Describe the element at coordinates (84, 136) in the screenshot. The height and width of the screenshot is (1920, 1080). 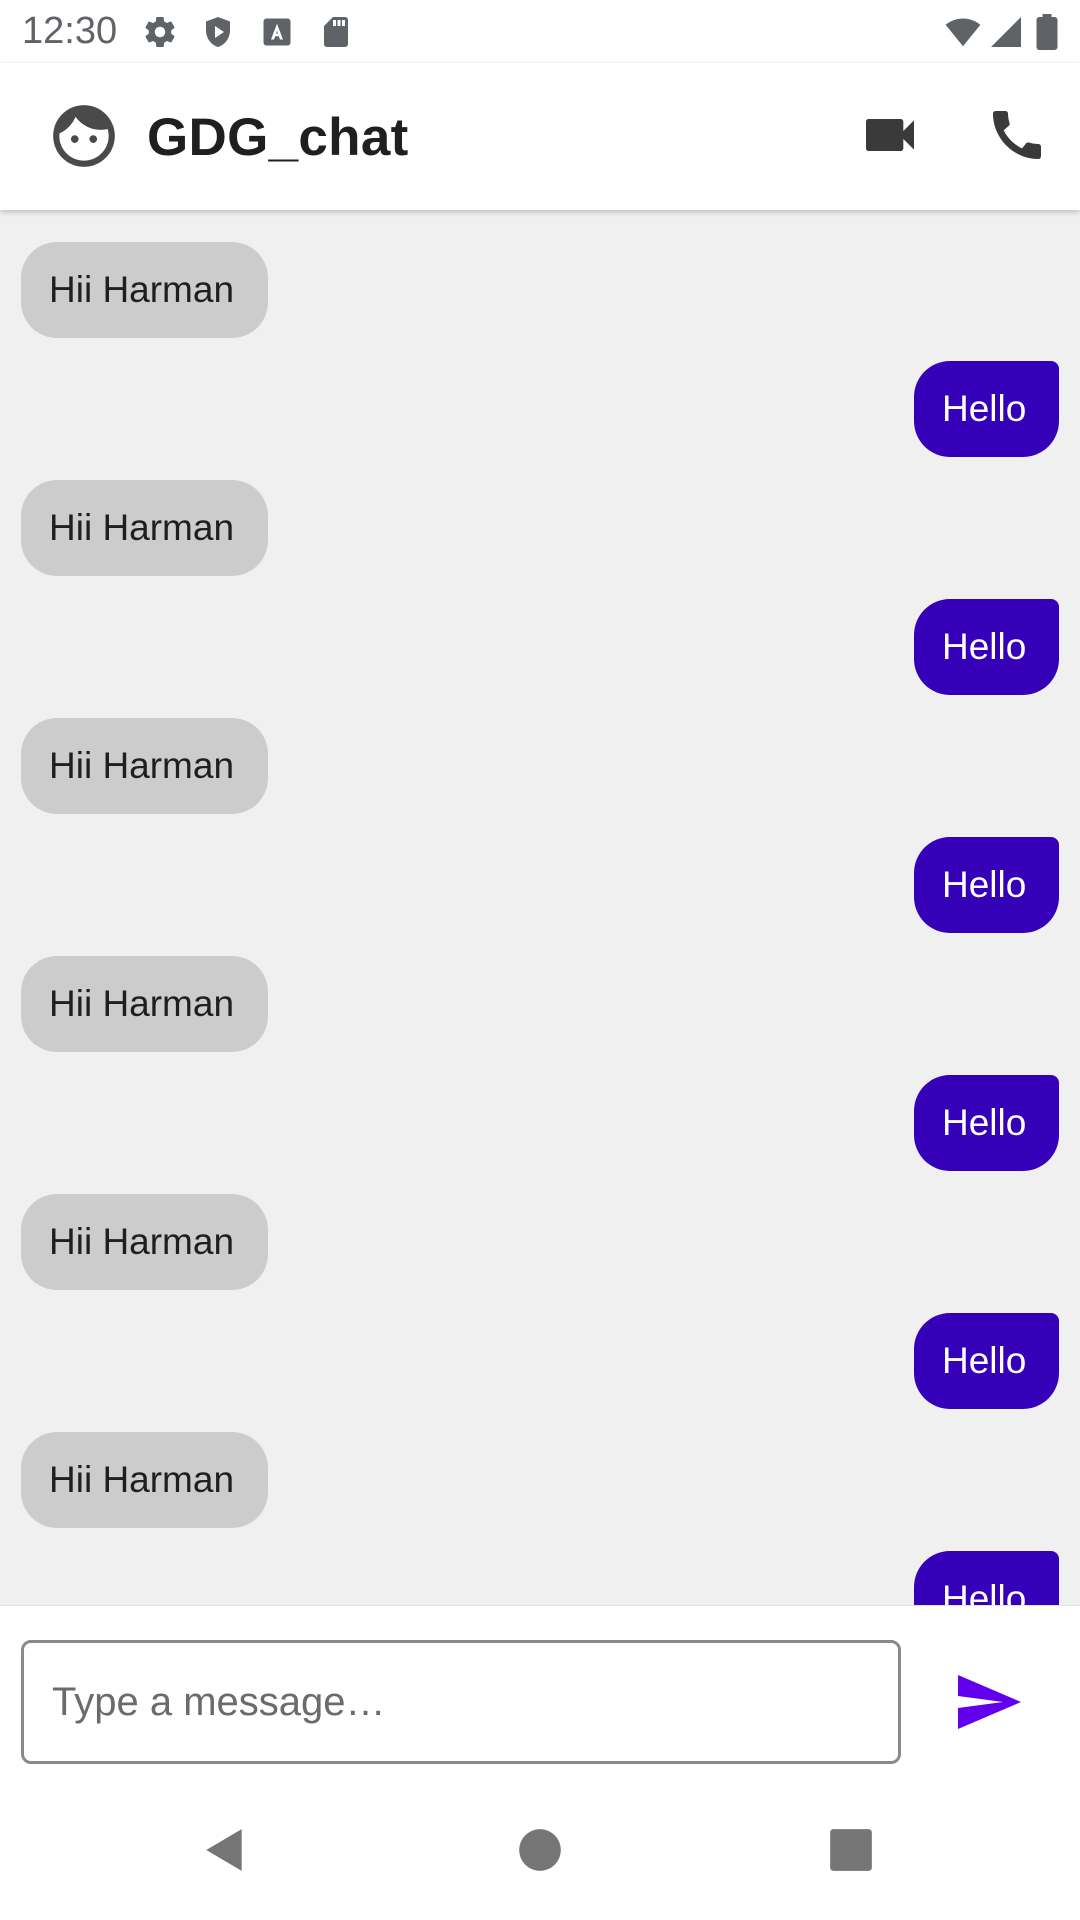
I see `face-avatar-icon` at that location.